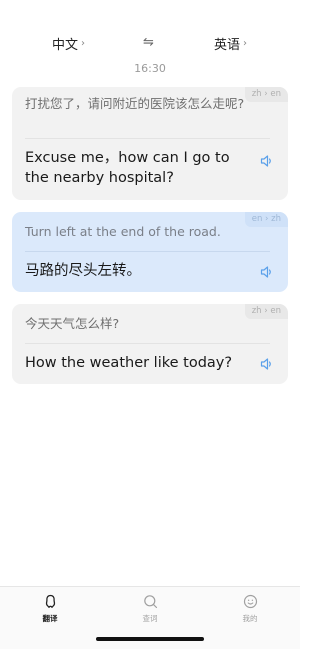  I want to click on target-language-selector: 英语 ›, so click(230, 43).